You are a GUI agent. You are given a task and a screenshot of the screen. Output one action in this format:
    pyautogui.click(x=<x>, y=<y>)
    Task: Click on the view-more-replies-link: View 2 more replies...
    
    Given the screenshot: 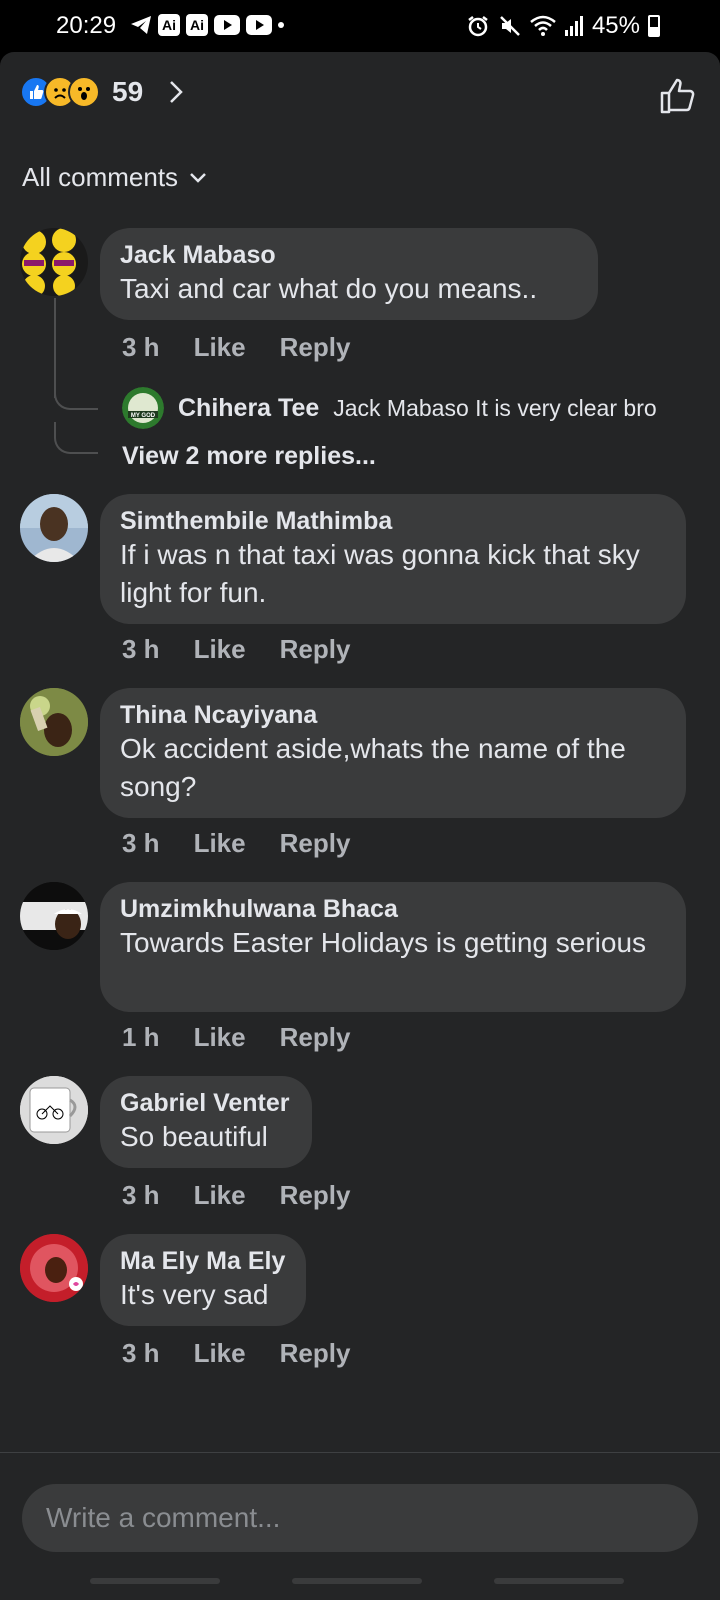 What is the action you would take?
    pyautogui.click(x=249, y=456)
    